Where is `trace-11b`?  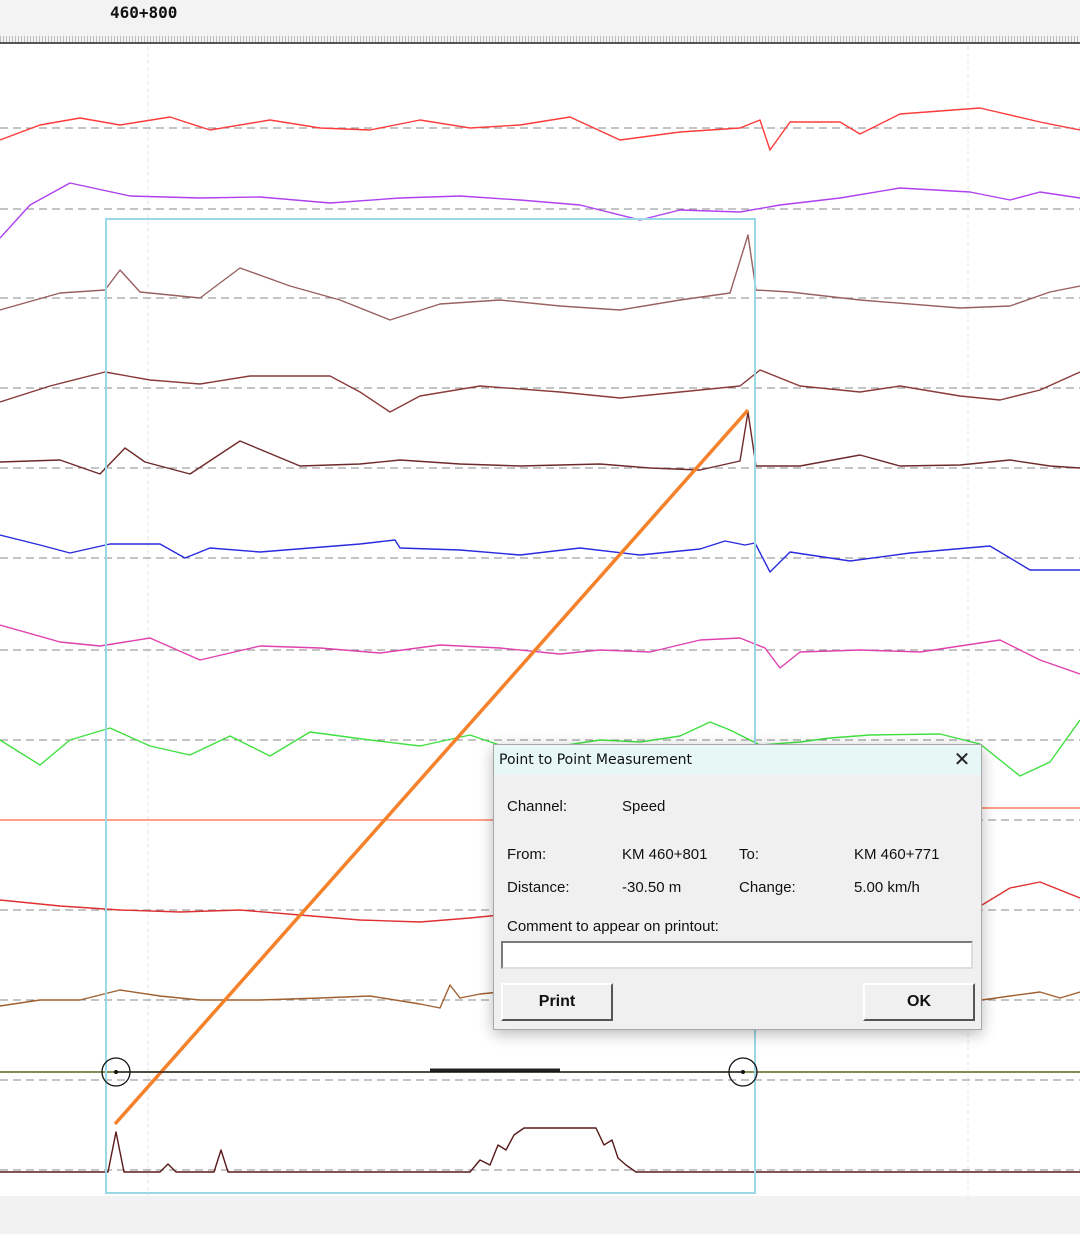
trace-11b is located at coordinates (1030, 996).